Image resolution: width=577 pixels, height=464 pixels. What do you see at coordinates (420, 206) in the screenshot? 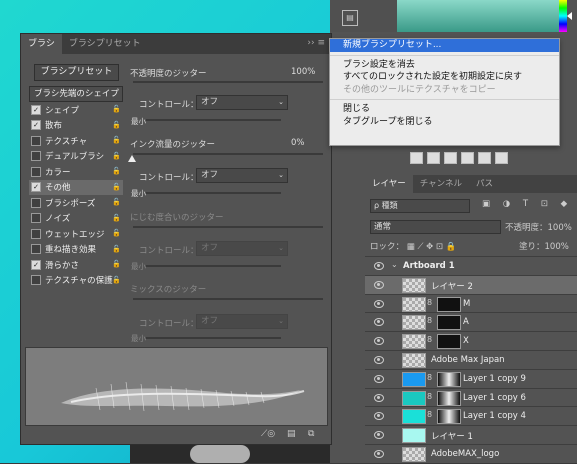
I see `layer-filter-kind: ρ 種類` at bounding box center [420, 206].